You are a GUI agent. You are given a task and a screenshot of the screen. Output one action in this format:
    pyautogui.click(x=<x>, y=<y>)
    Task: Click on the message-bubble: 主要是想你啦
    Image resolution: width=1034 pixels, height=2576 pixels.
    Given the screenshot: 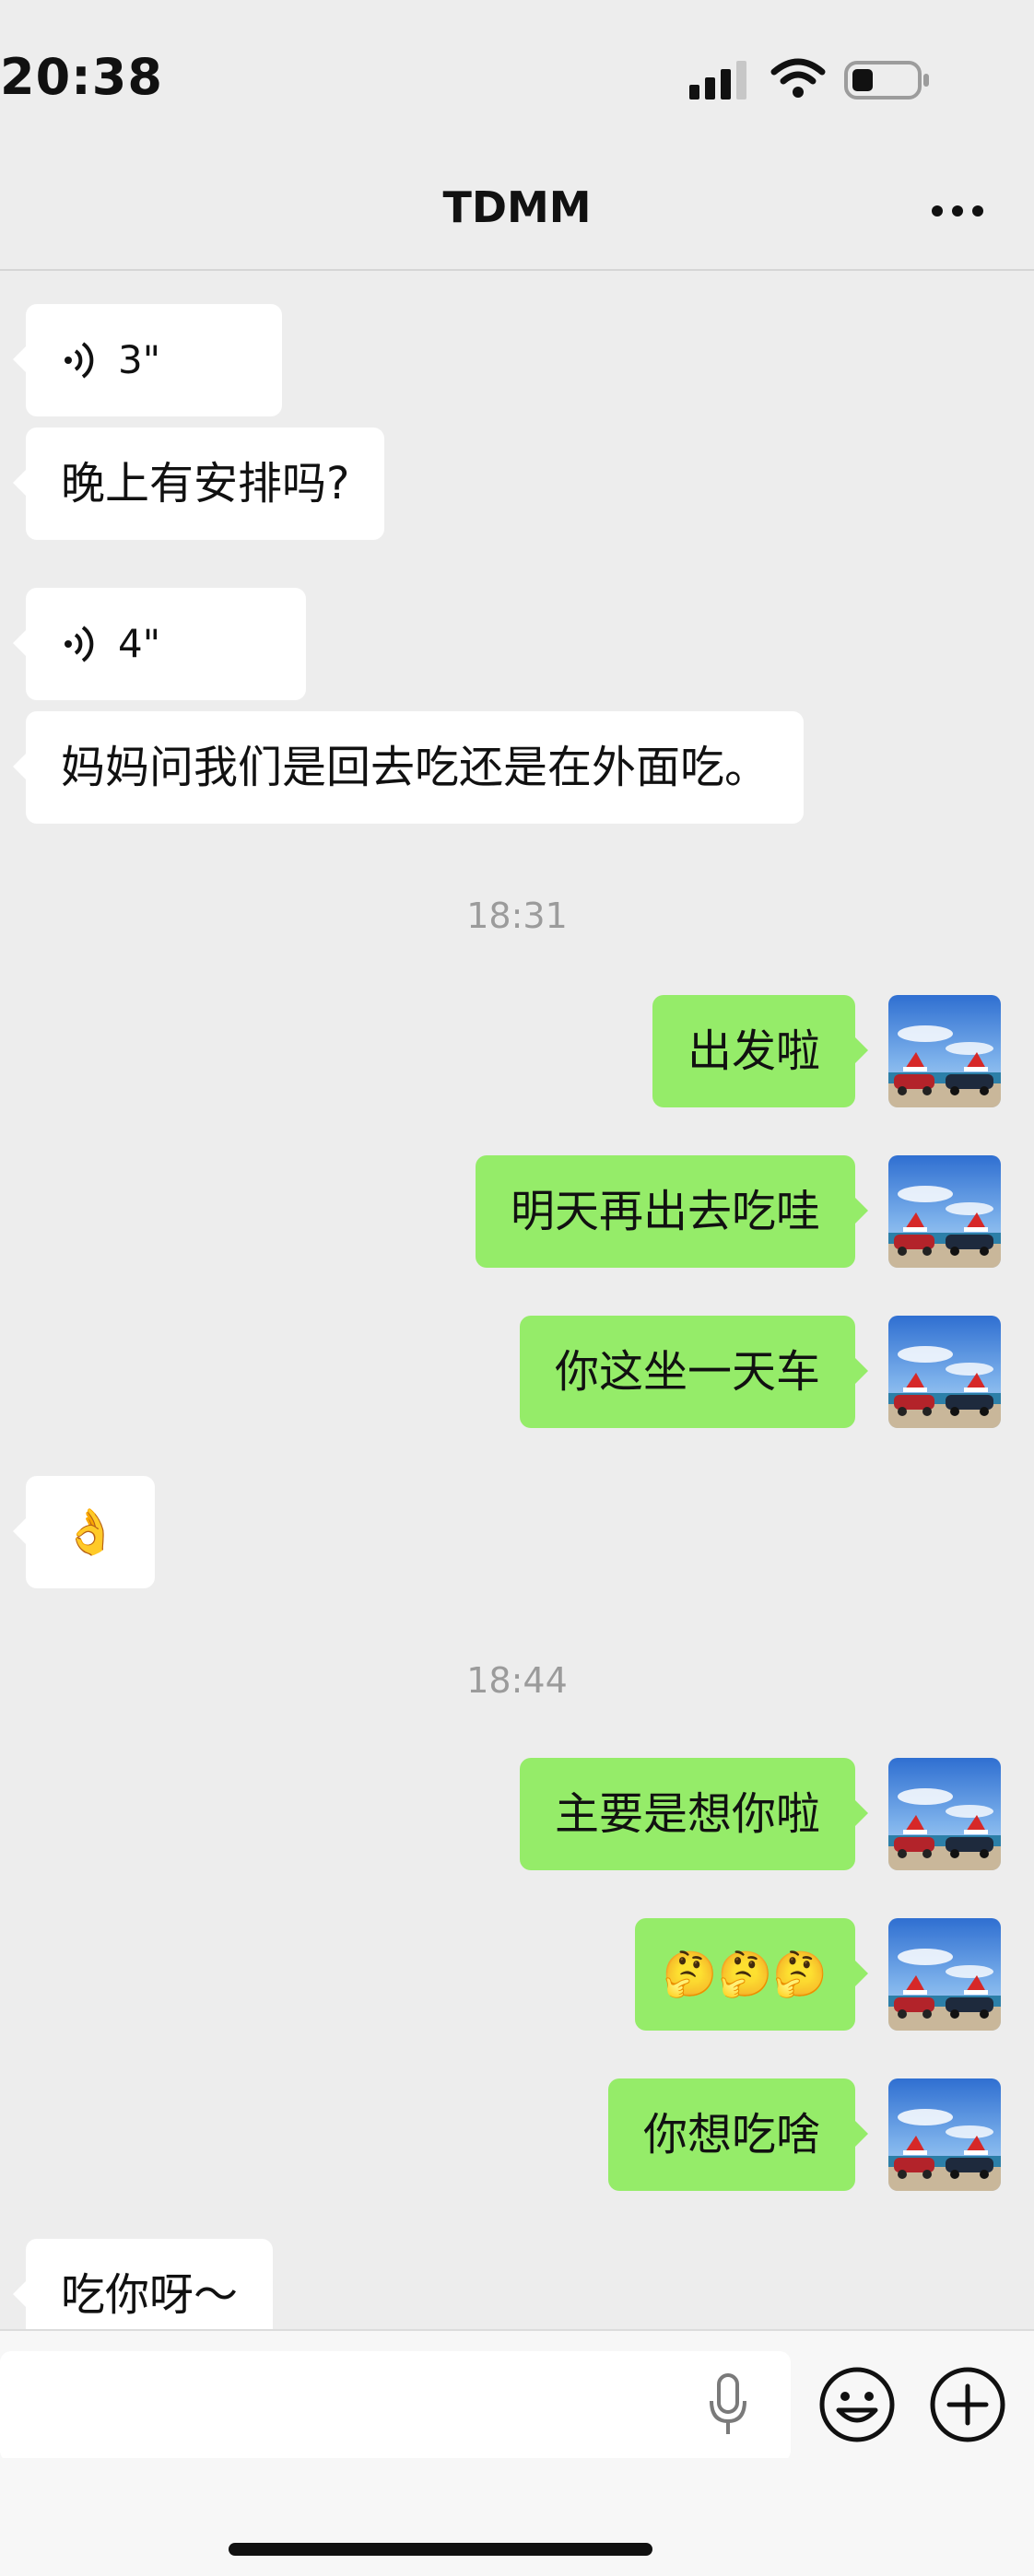 What is the action you would take?
    pyautogui.click(x=687, y=1814)
    